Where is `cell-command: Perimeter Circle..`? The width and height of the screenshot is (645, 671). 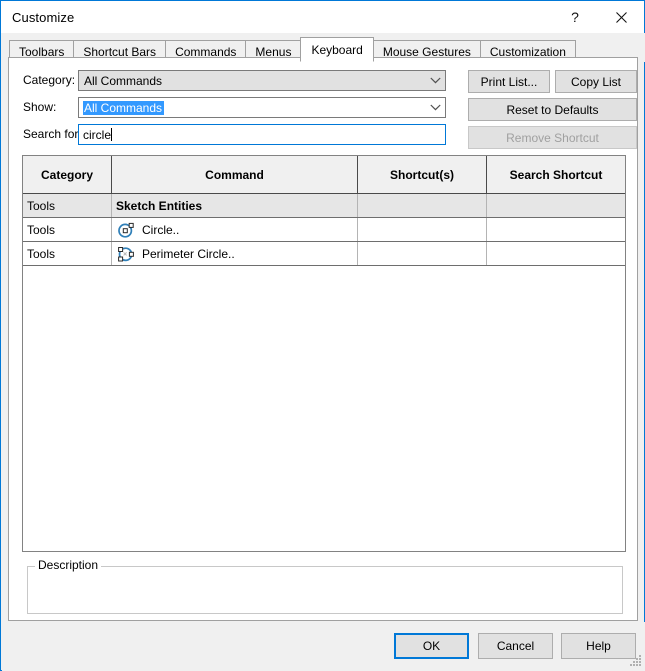 cell-command: Perimeter Circle.. is located at coordinates (235, 253).